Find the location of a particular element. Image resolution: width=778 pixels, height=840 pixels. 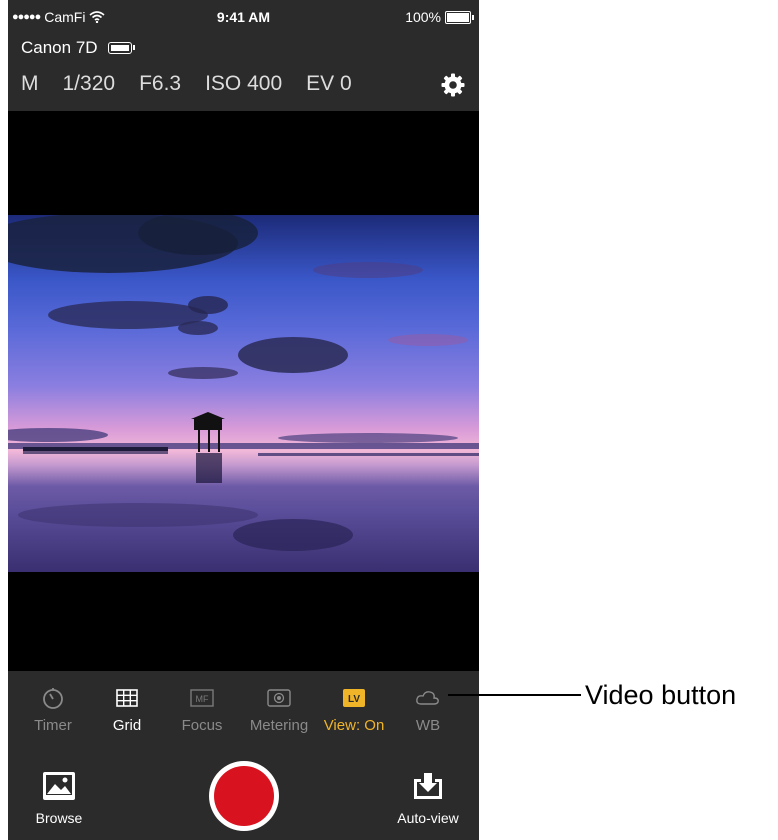

camera-battery-icon is located at coordinates (121, 48).